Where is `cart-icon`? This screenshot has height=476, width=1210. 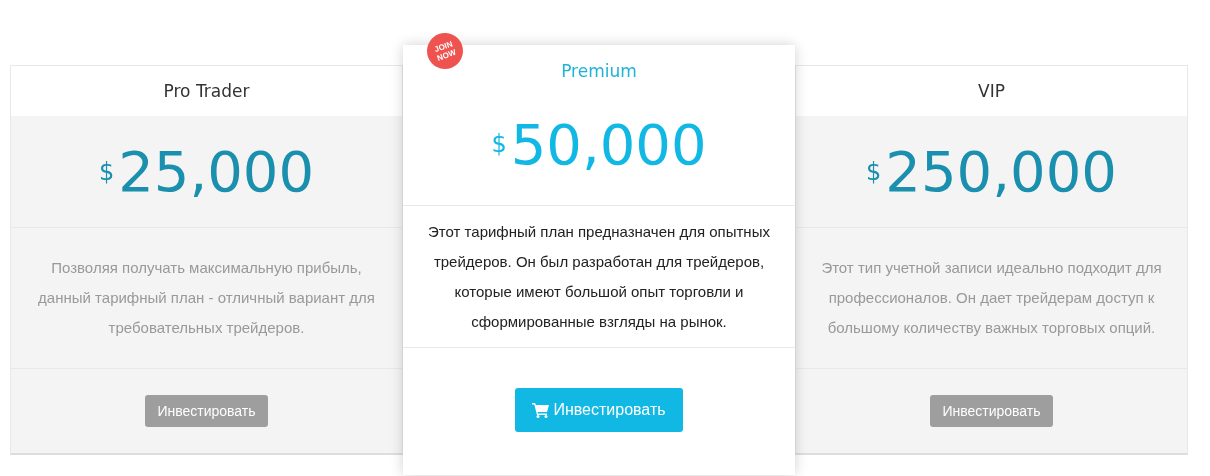
cart-icon is located at coordinates (541, 409).